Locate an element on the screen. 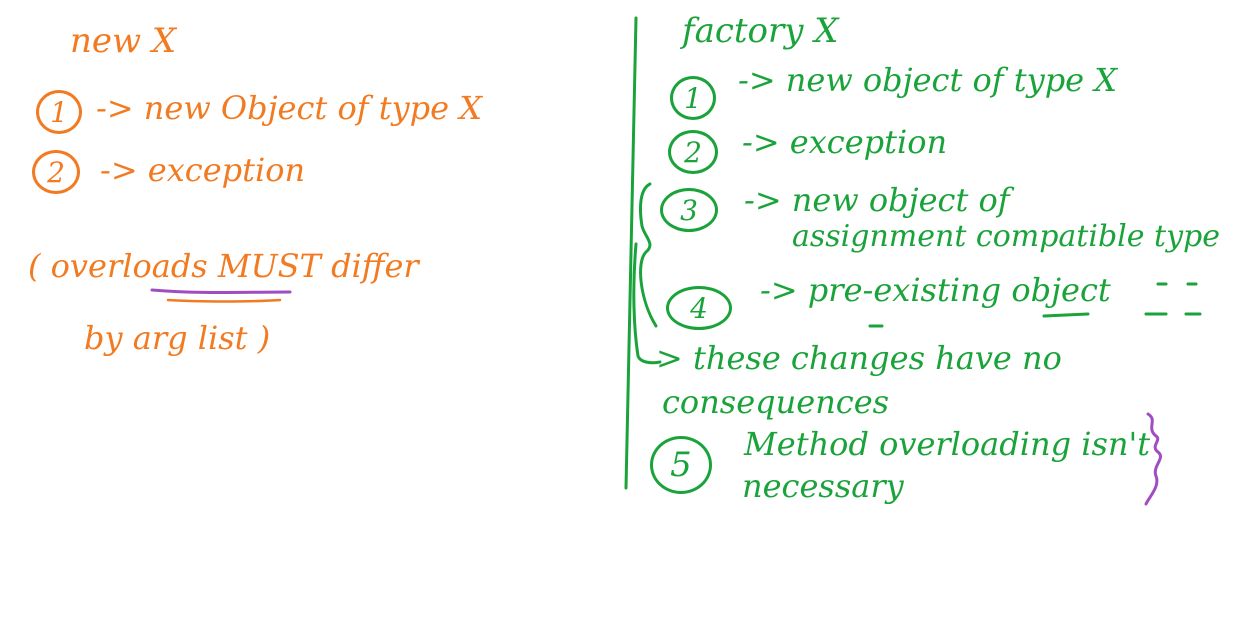 This screenshot has width=1246, height=621. orange-underline is located at coordinates (224, 300).